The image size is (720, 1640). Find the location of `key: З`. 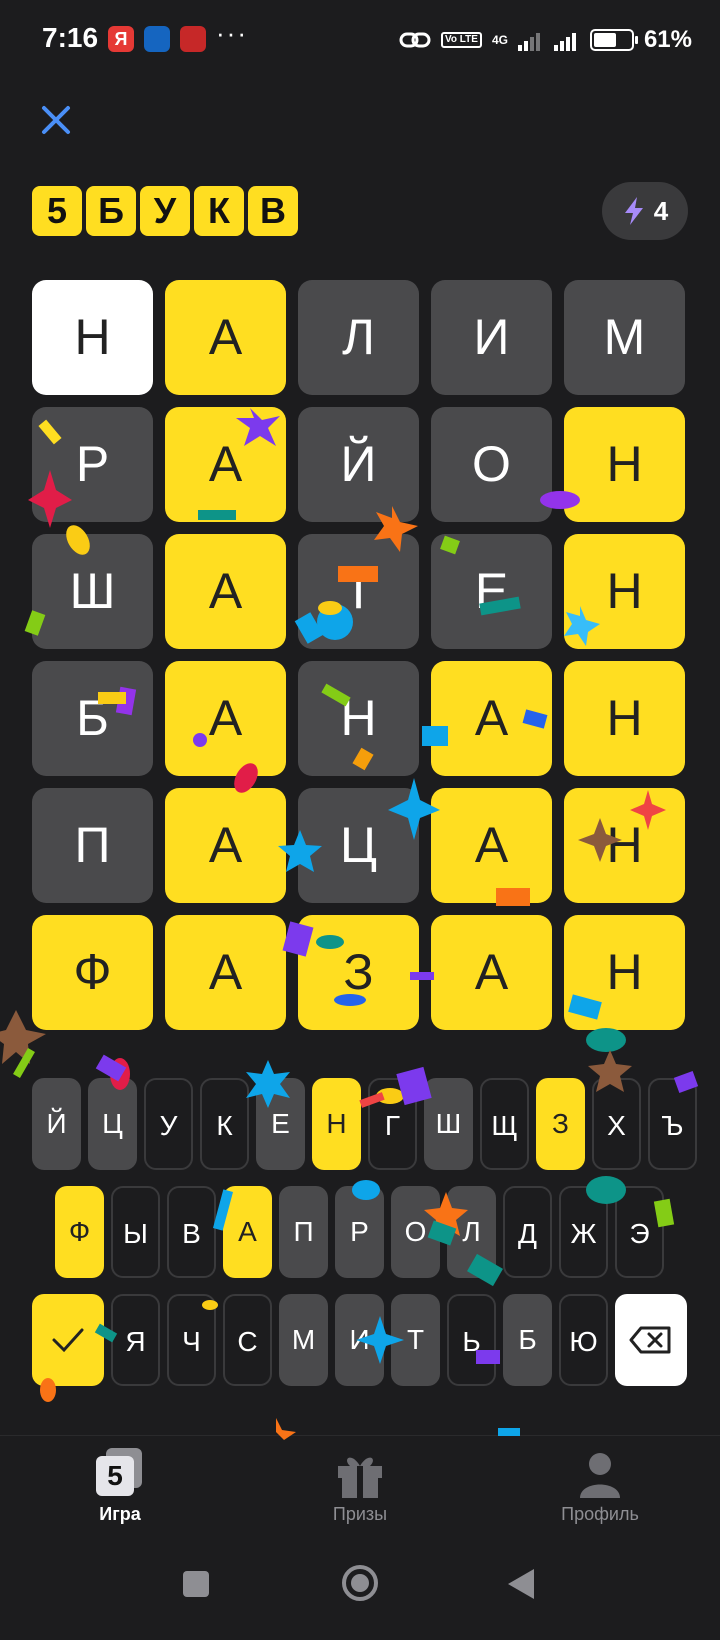

key: З is located at coordinates (560, 1124).